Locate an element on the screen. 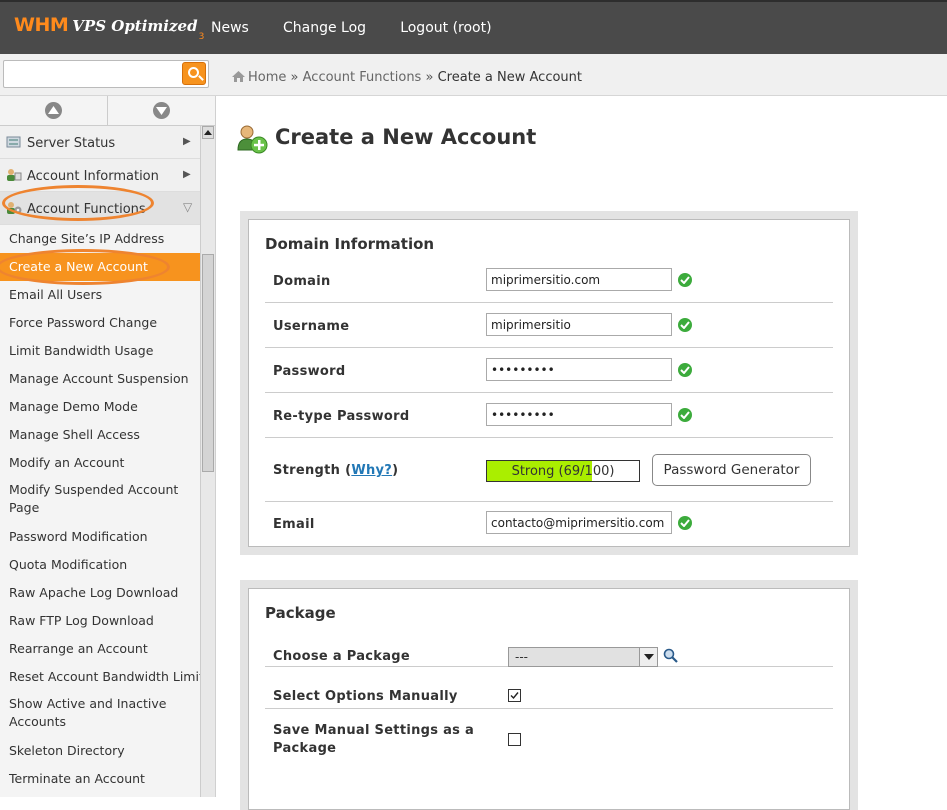  search-icon-handle is located at coordinates (201, 78).